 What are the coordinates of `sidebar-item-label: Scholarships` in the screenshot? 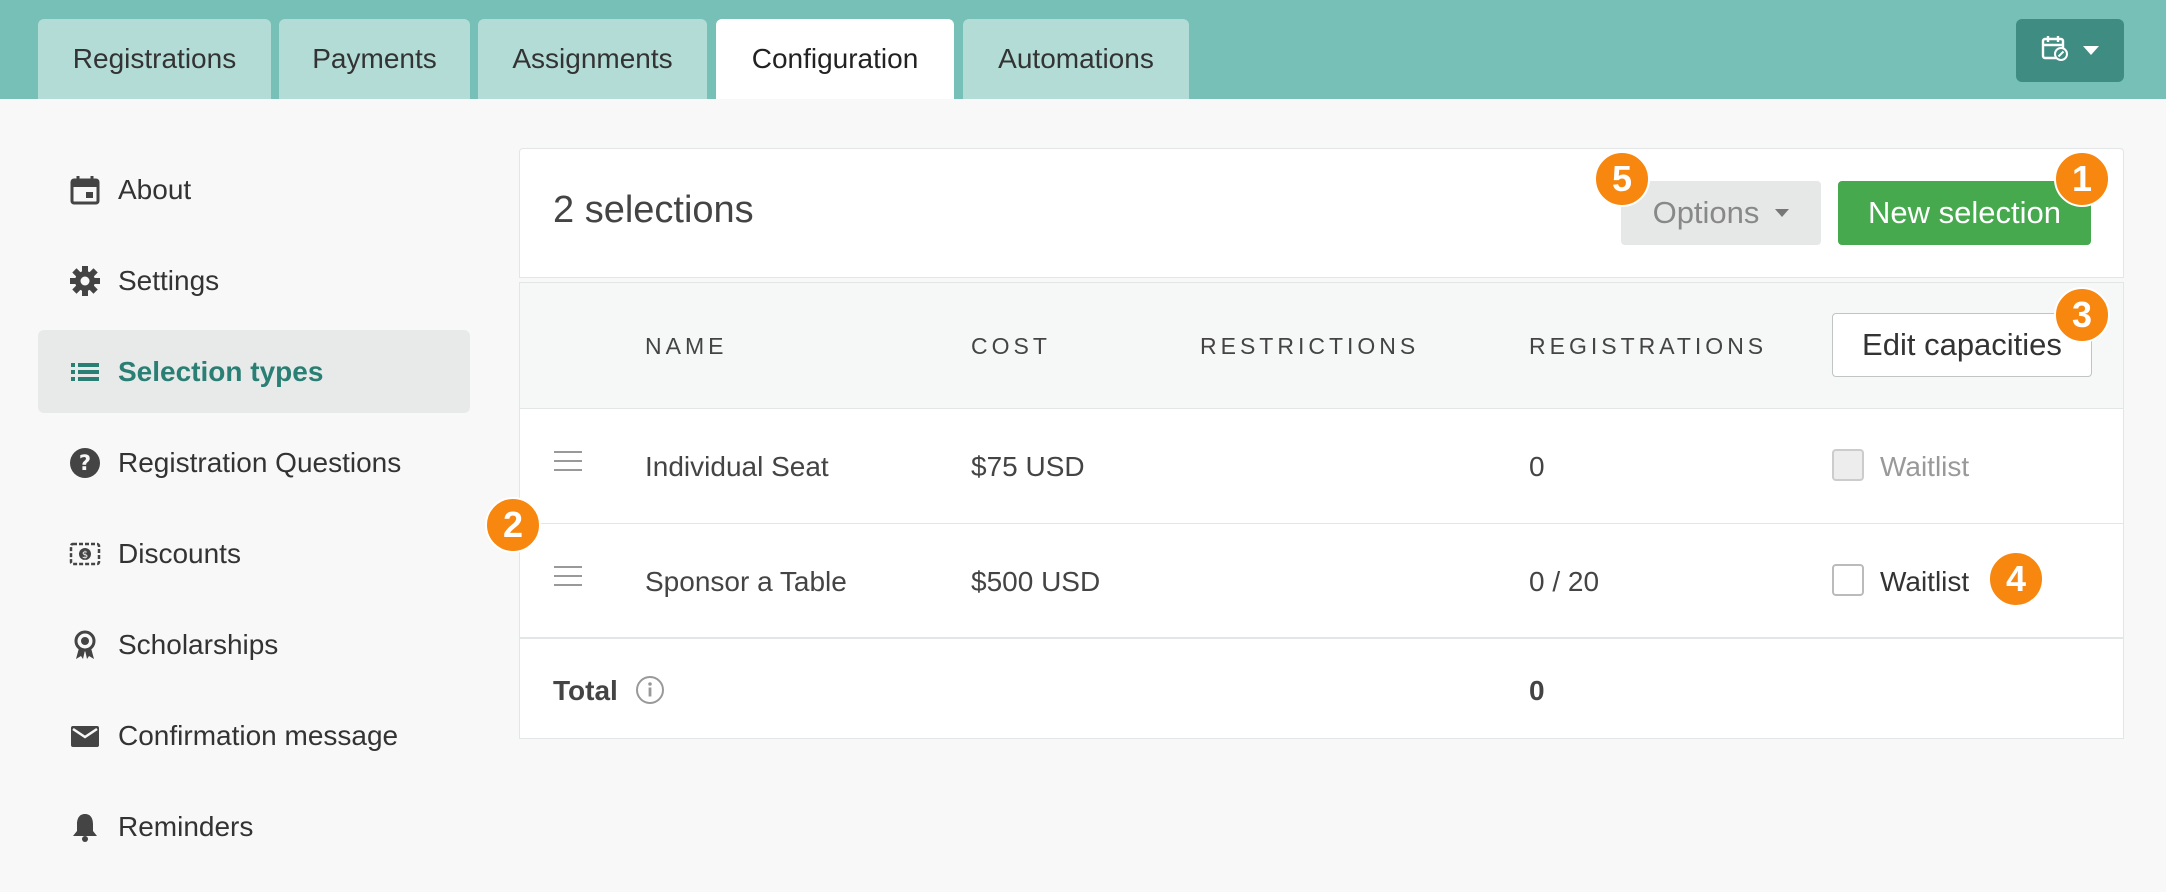 It's located at (198, 644).